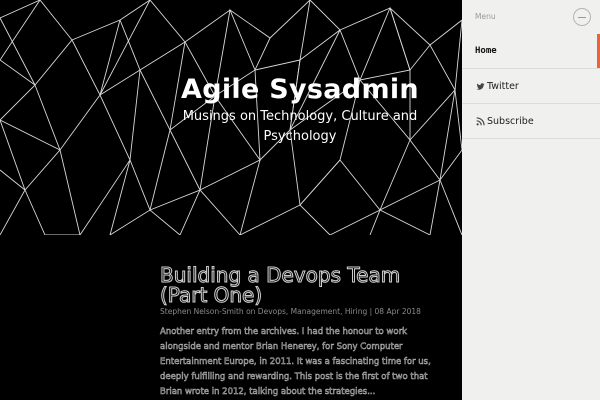  I want to click on sidebar-item-home: Home, so click(531, 51).